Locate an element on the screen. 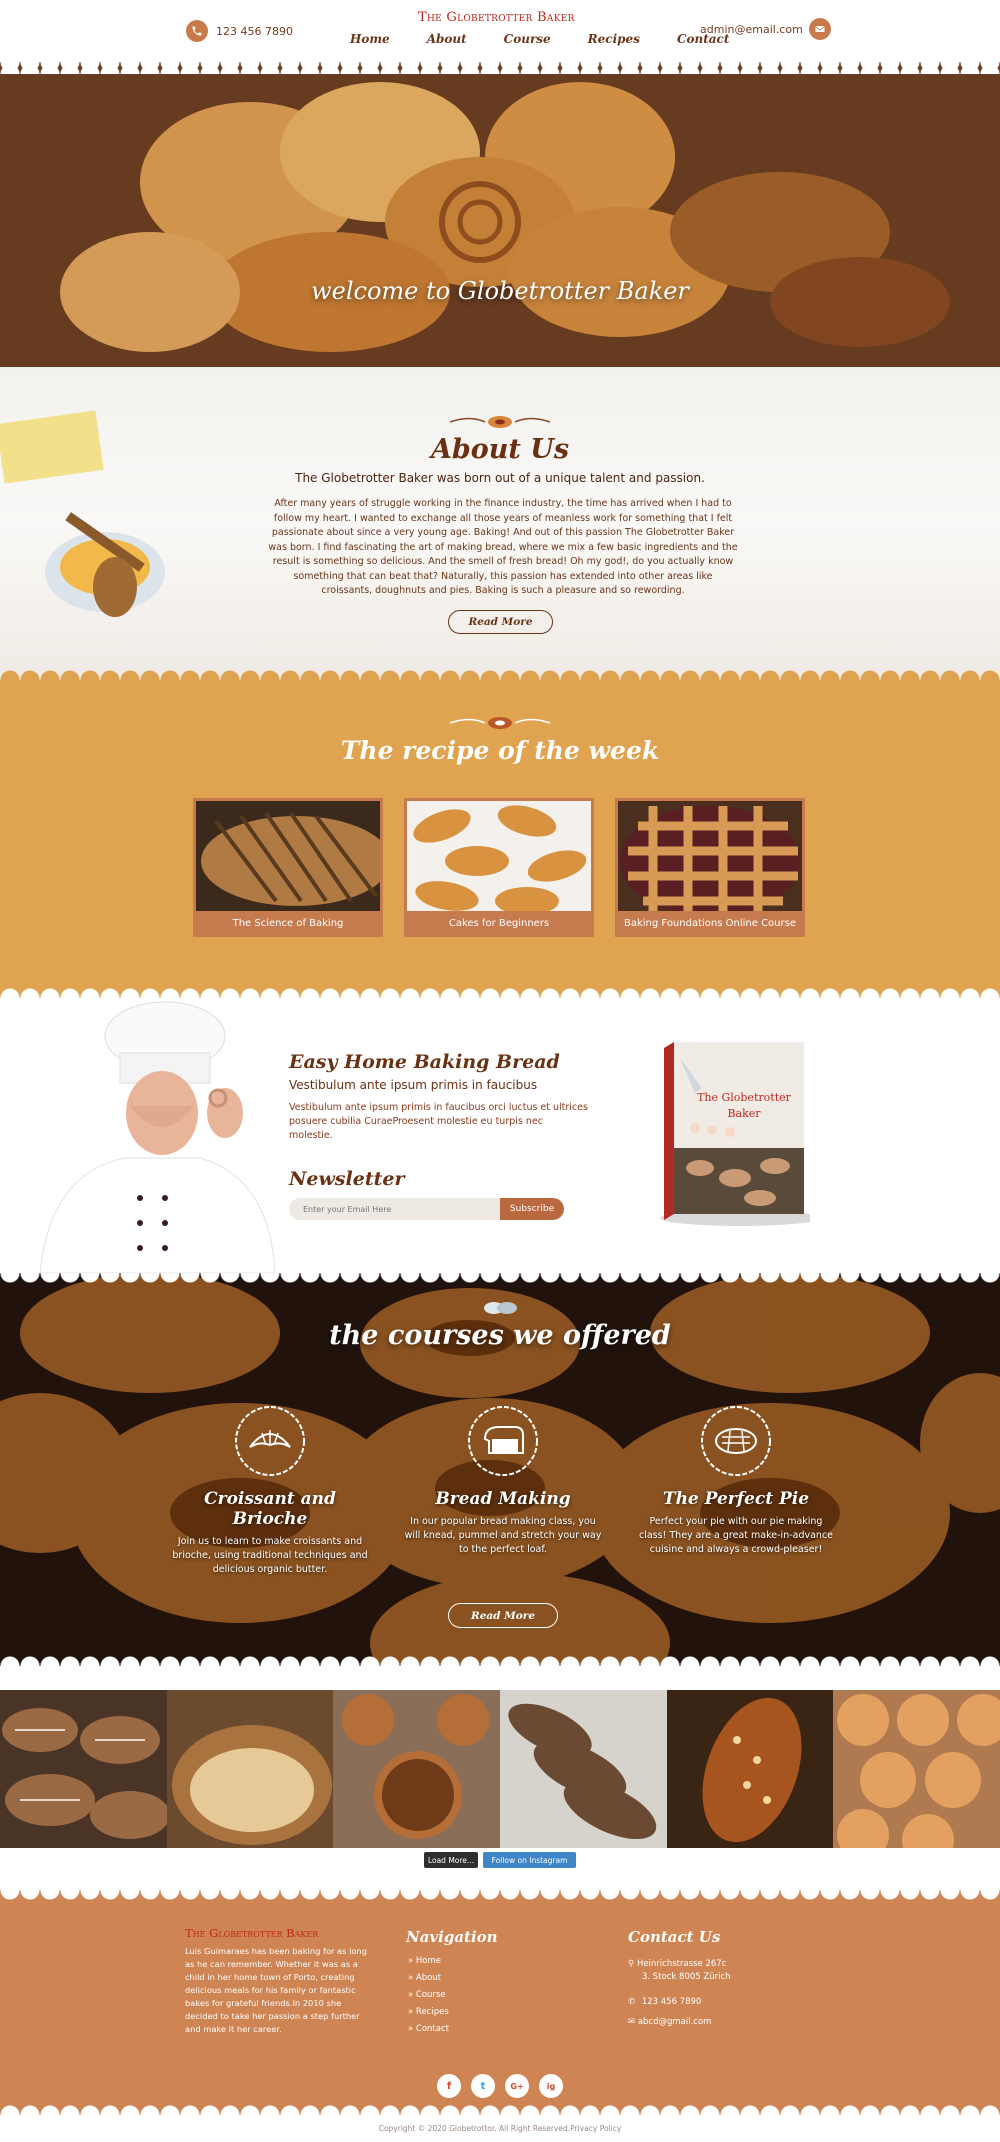 The width and height of the screenshot is (1000, 2142). site-logo: The Globetrotter Baker is located at coordinates (496, 17).